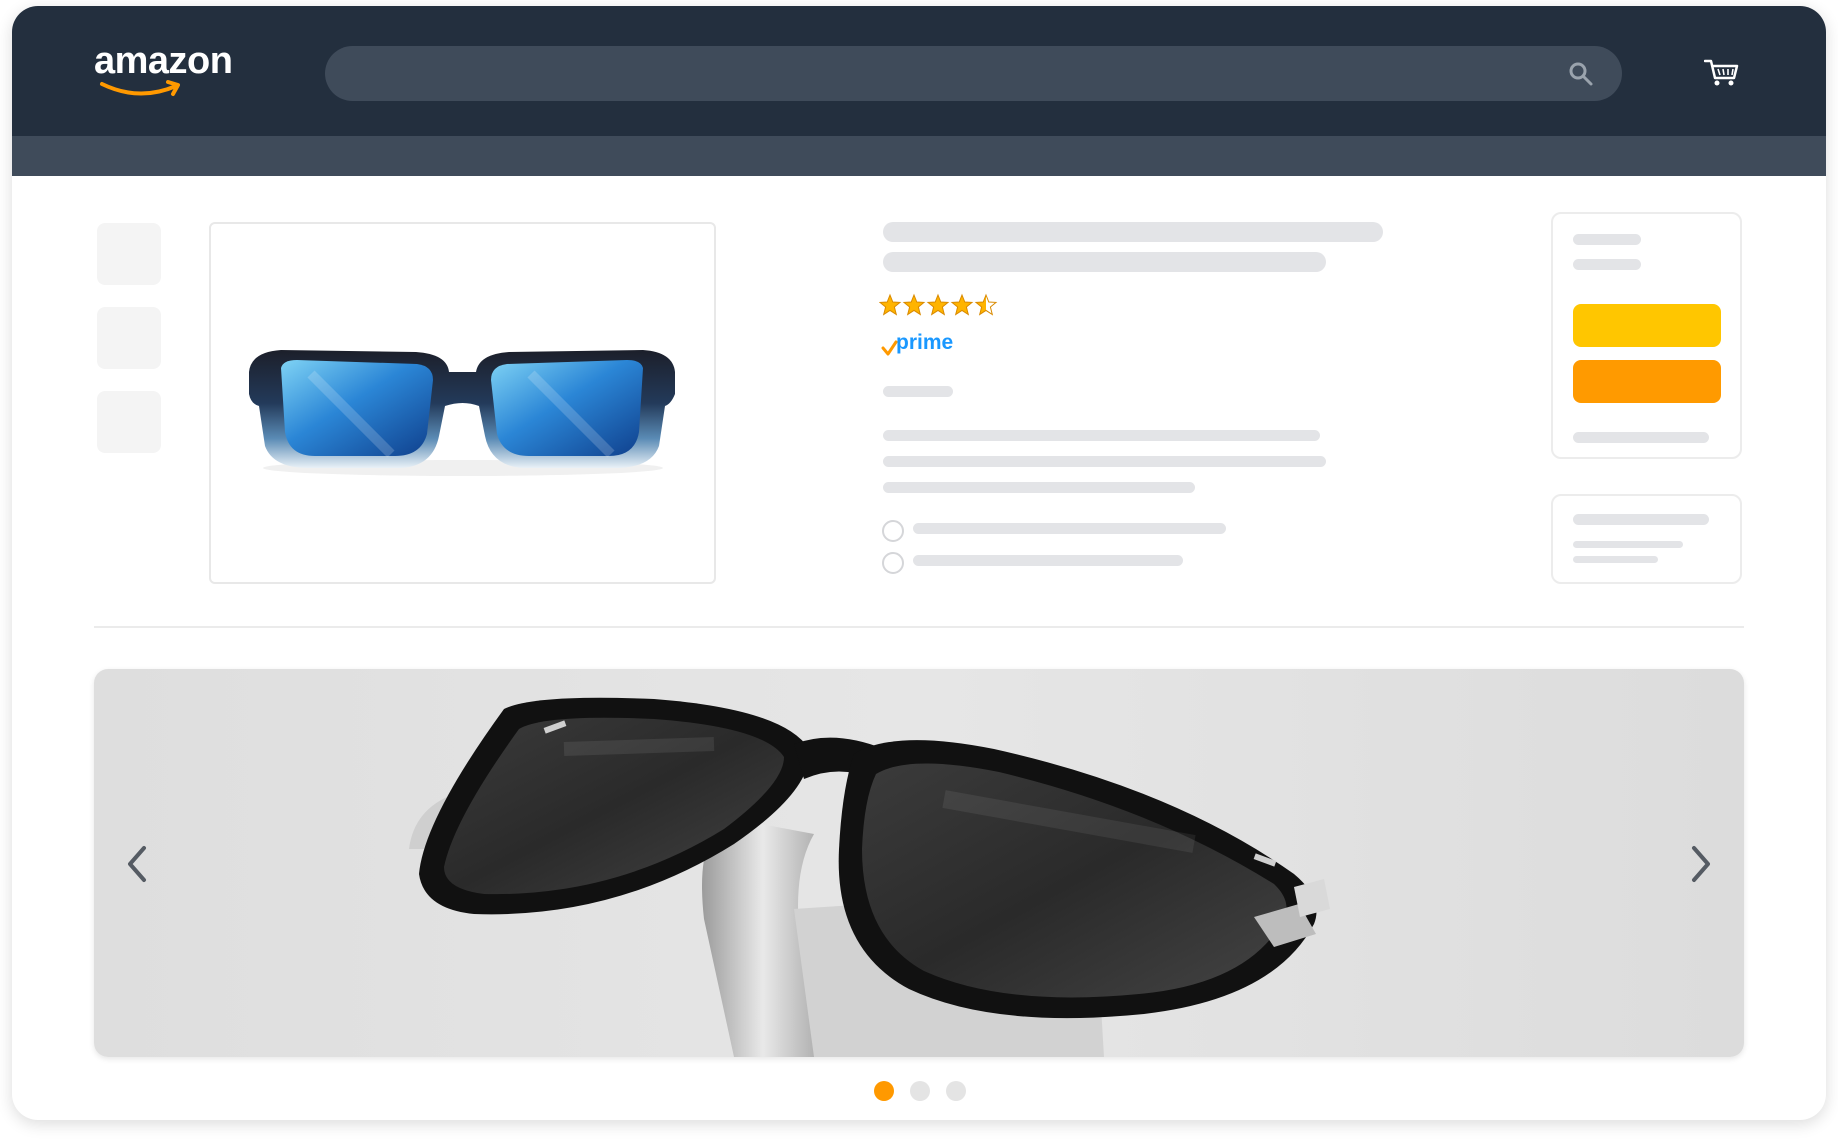  What do you see at coordinates (919, 156) in the screenshot?
I see `nav-subbar` at bounding box center [919, 156].